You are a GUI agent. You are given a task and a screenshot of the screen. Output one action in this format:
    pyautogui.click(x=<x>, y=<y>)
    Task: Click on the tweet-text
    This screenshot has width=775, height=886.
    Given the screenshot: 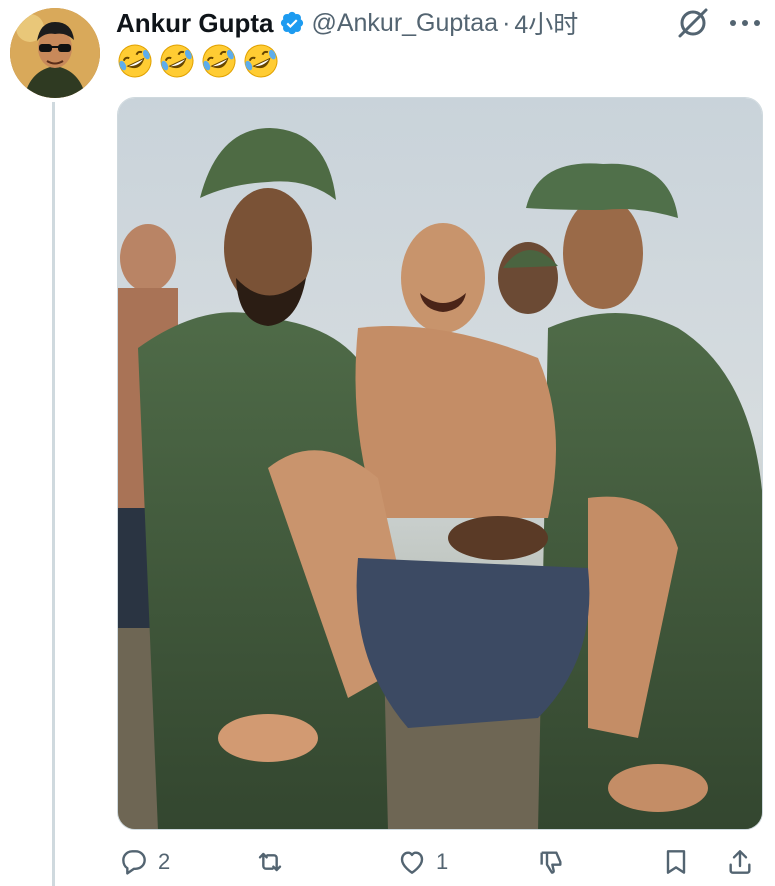 What is the action you would take?
    pyautogui.click(x=198, y=62)
    